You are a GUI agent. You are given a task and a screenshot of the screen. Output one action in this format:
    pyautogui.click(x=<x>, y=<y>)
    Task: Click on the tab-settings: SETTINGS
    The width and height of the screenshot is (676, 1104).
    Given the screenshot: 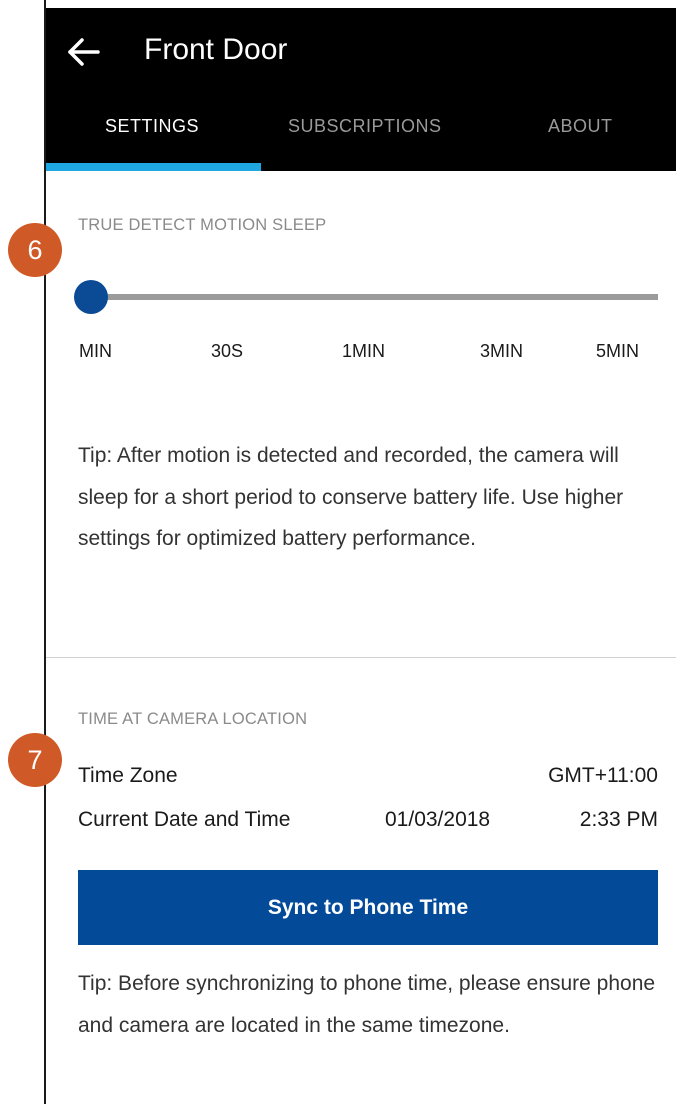 What is the action you would take?
    pyautogui.click(x=152, y=126)
    